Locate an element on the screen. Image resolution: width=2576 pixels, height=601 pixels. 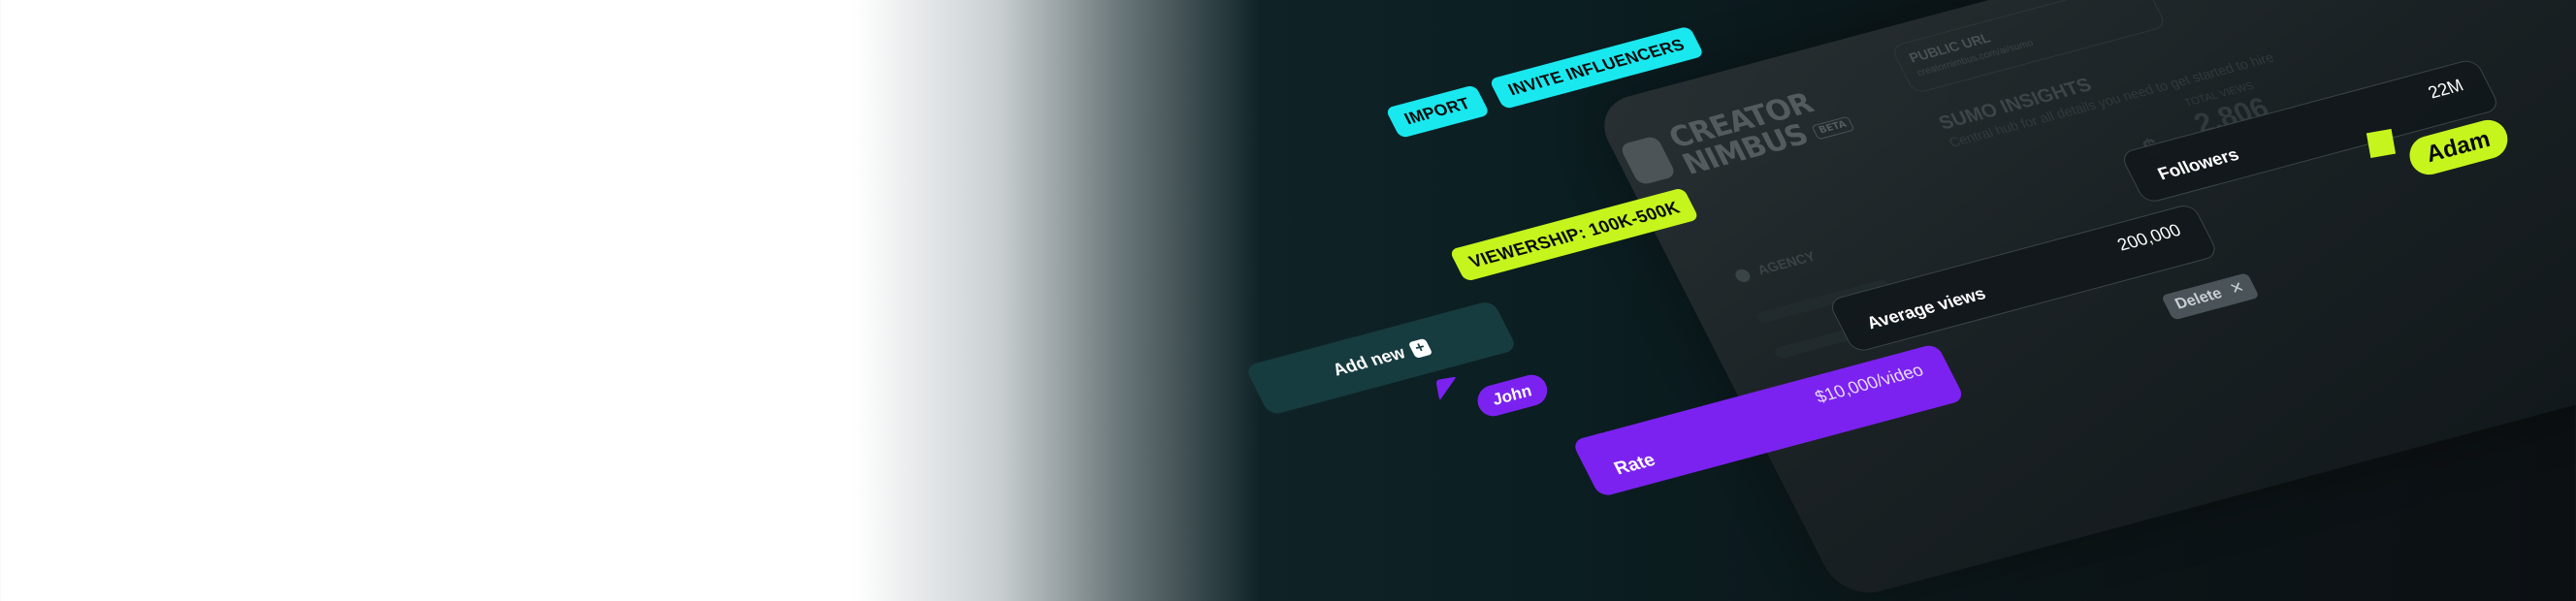
beta-badge: BETA is located at coordinates (1833, 127).